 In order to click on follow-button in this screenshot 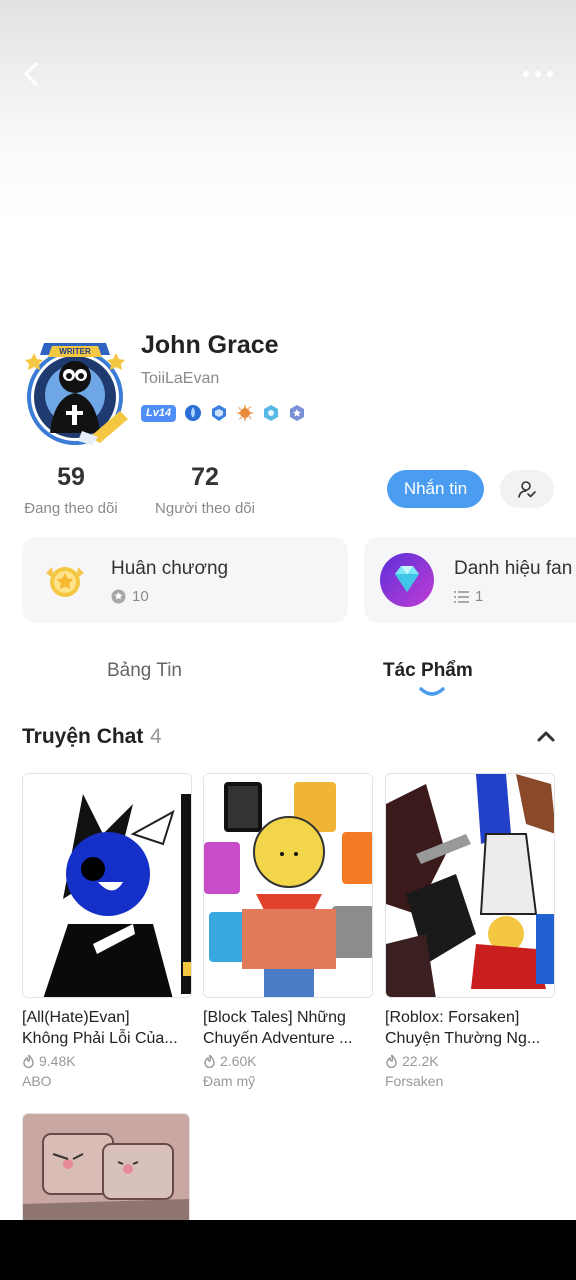, I will do `click(527, 489)`.